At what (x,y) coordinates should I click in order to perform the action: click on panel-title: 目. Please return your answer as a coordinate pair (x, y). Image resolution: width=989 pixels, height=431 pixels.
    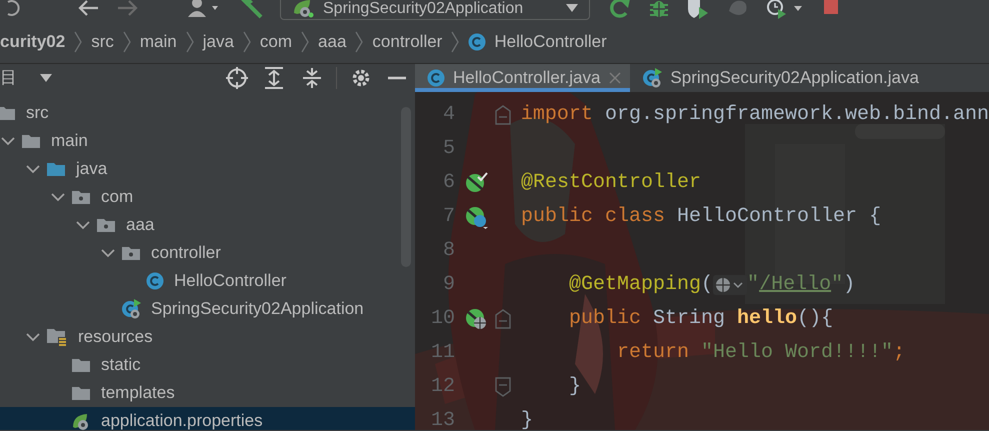
    Looking at the image, I should click on (8, 78).